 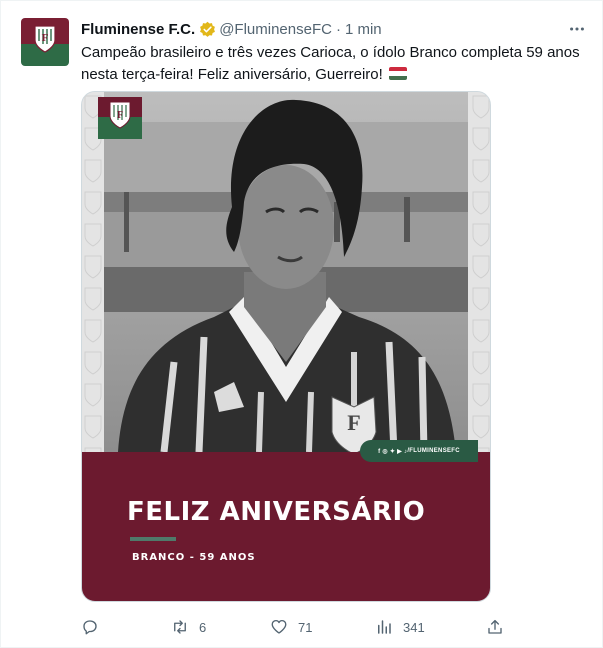 What do you see at coordinates (180, 627) in the screenshot?
I see `retweet-icon` at bounding box center [180, 627].